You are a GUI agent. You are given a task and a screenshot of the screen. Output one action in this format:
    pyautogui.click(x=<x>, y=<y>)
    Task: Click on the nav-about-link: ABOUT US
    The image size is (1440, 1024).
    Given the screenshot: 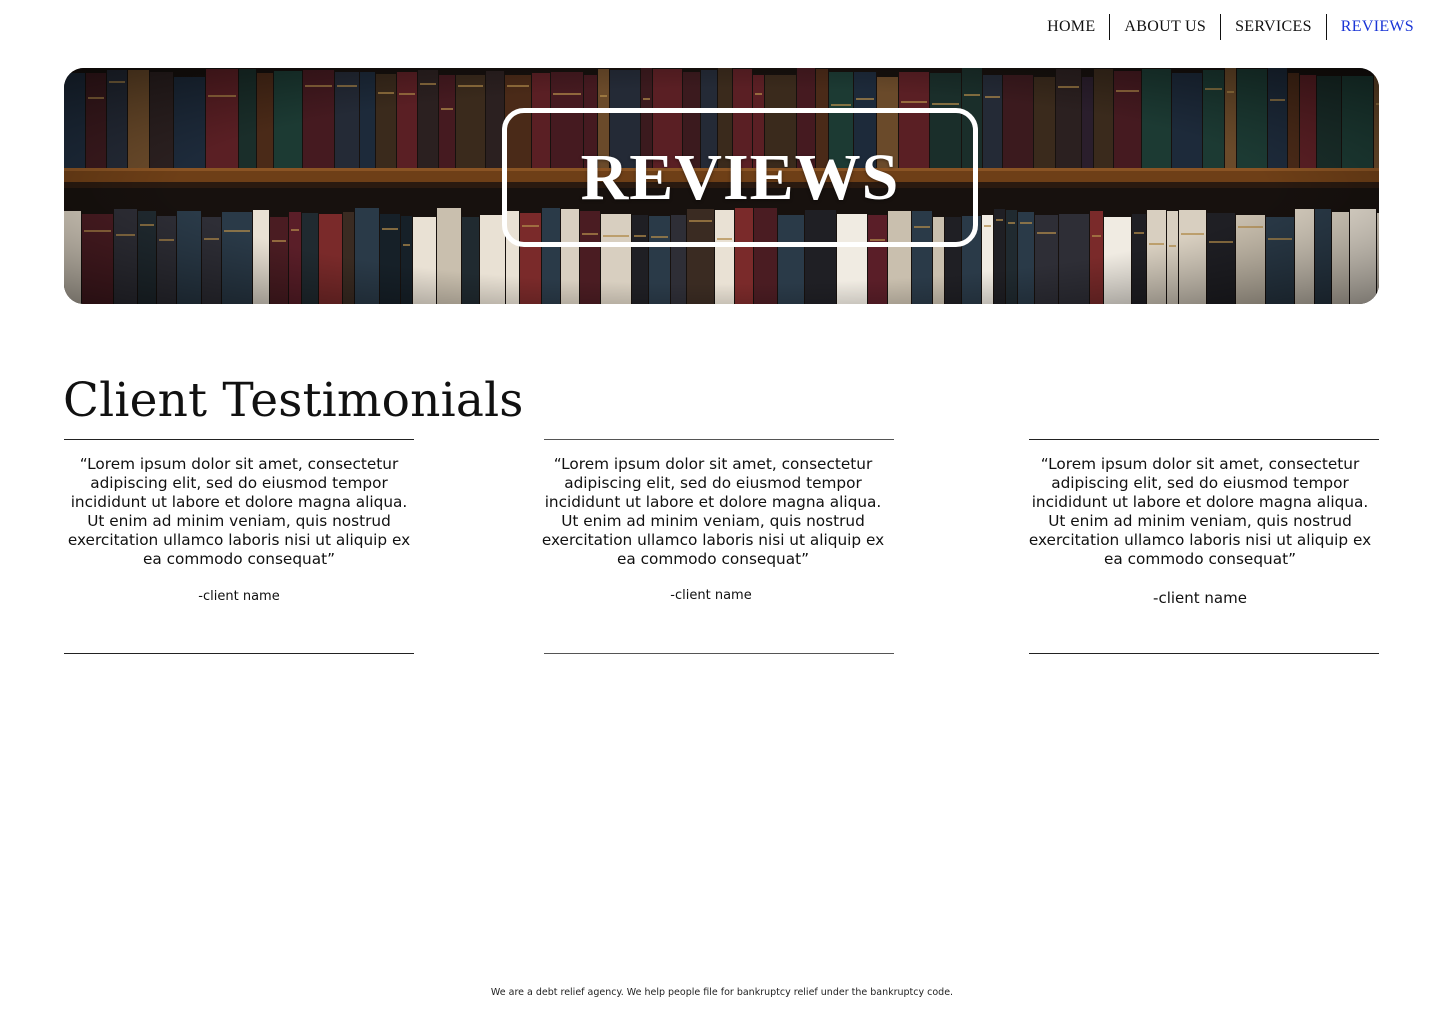 What is the action you would take?
    pyautogui.click(x=1165, y=27)
    